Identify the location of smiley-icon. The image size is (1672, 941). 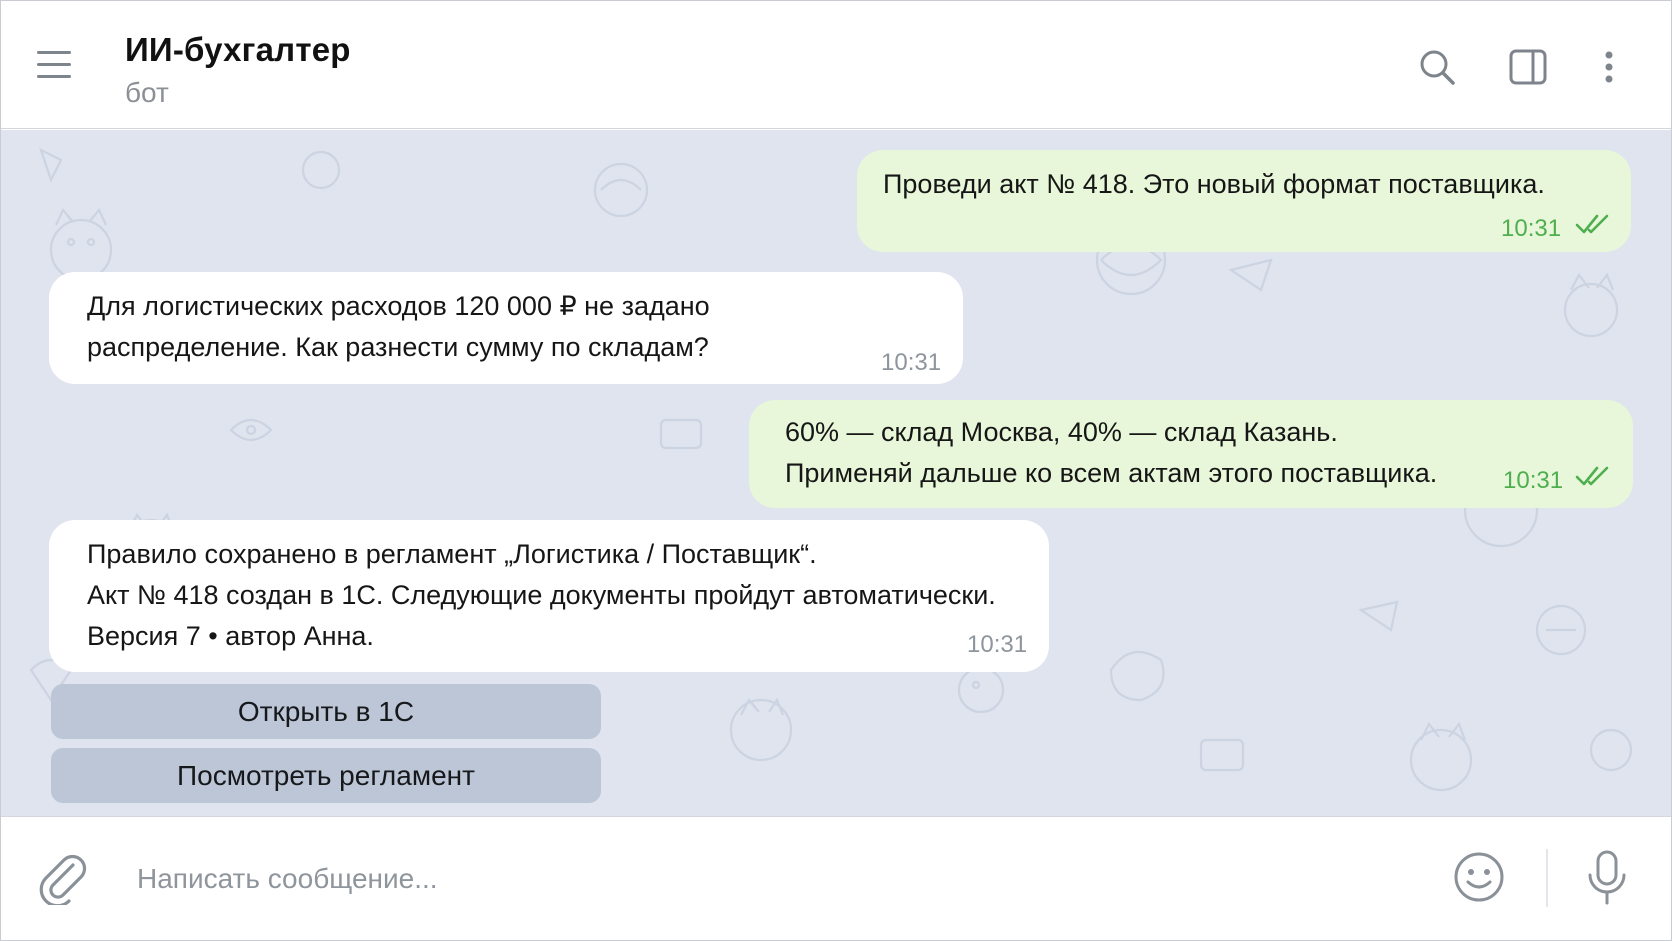
(1479, 877).